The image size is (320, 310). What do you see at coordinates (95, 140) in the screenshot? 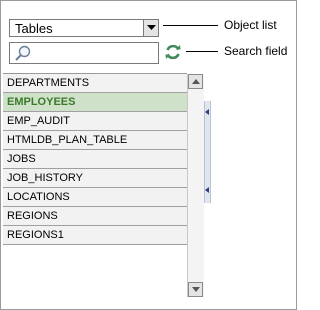
I see `list-item-htmldb-plan-table: HTMLDB_PLAN_TABLE` at bounding box center [95, 140].